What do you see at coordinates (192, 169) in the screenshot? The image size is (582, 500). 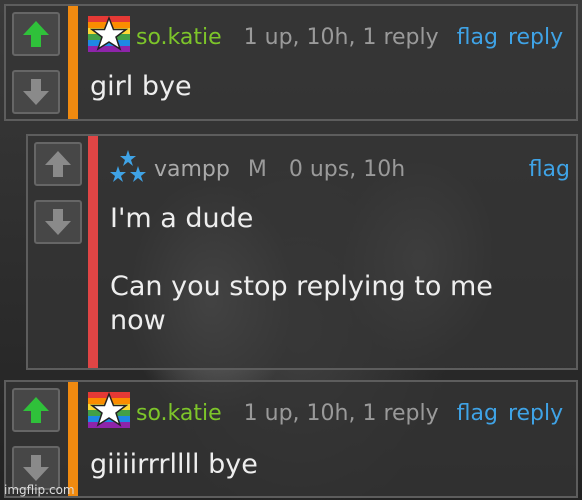 I see `author-name: vampp` at bounding box center [192, 169].